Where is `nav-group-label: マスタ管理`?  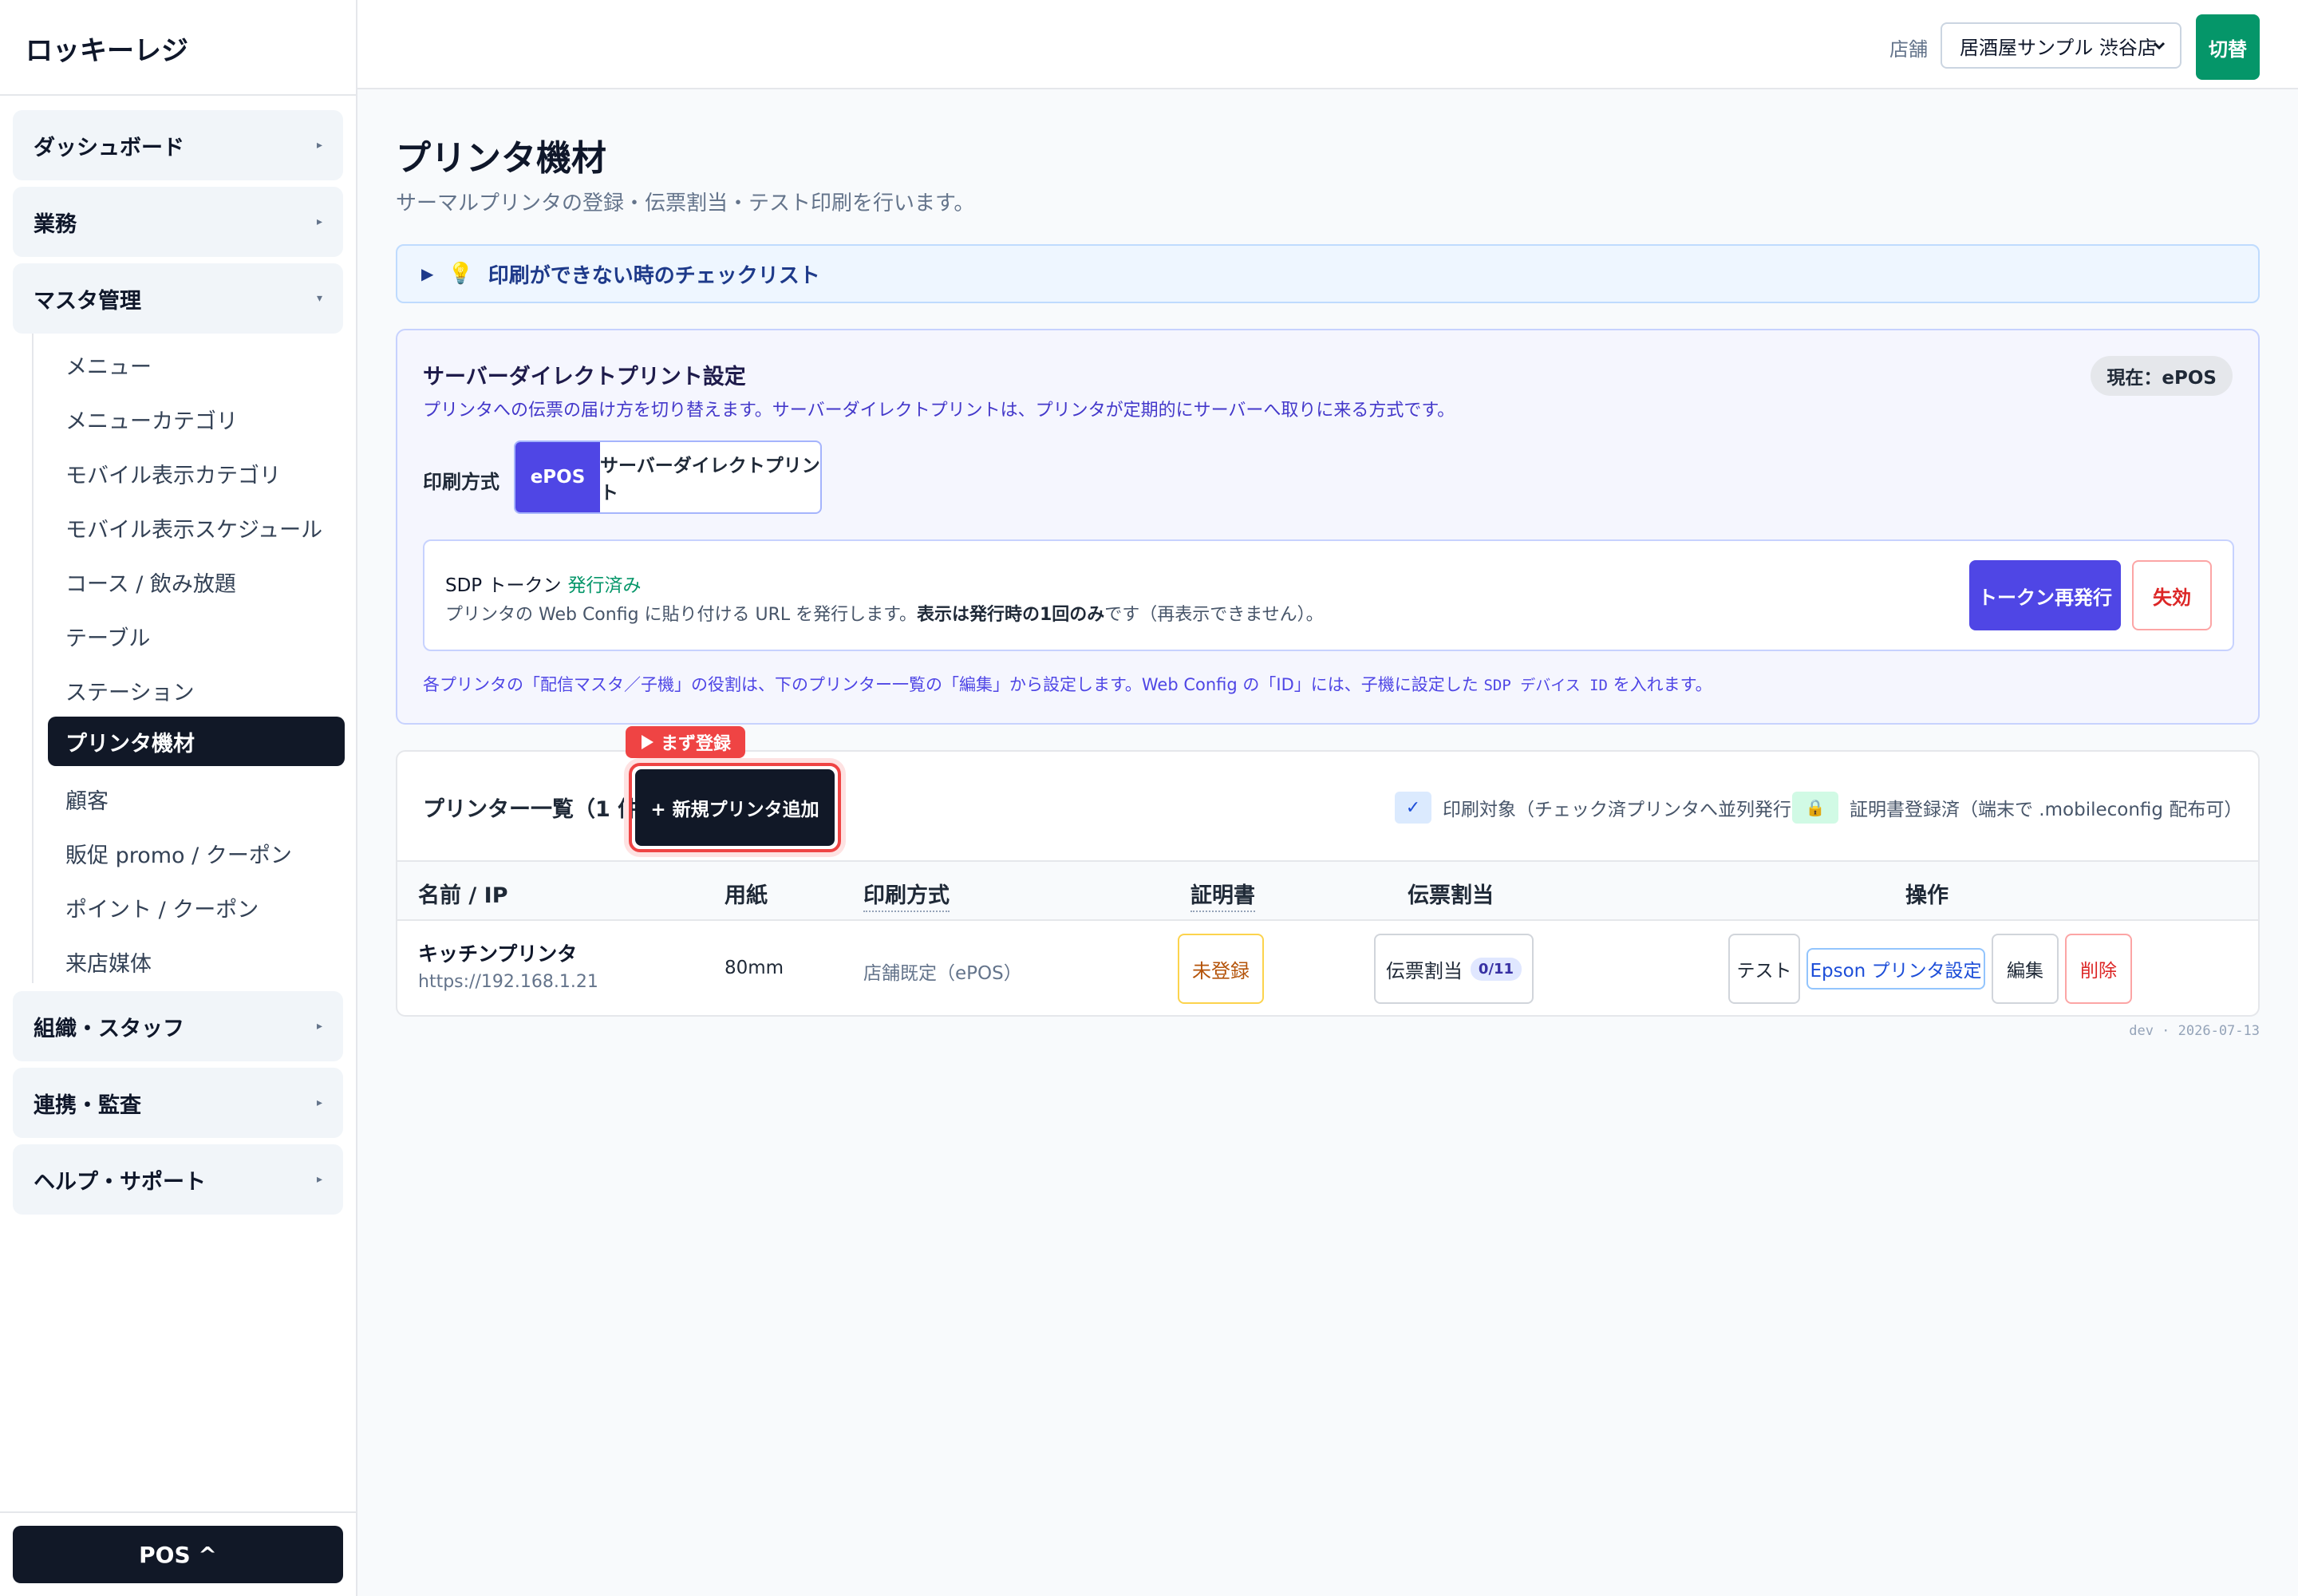
nav-group-label: マスタ管理 is located at coordinates (88, 301).